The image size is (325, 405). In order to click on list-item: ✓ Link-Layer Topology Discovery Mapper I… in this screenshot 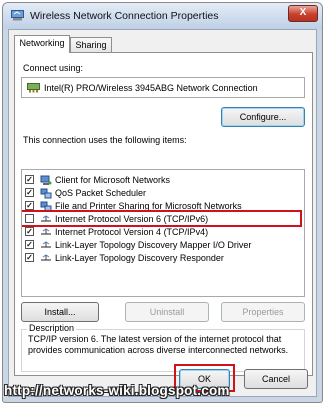, I will do `click(163, 245)`.